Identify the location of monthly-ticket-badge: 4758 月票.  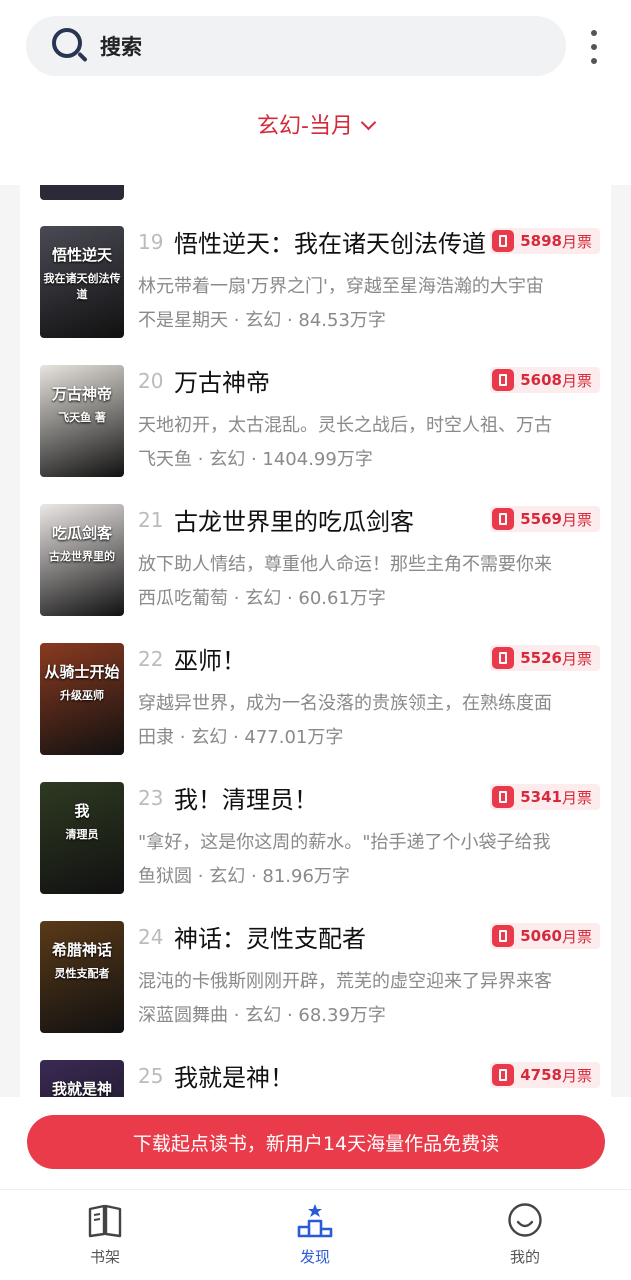
(545, 1075).